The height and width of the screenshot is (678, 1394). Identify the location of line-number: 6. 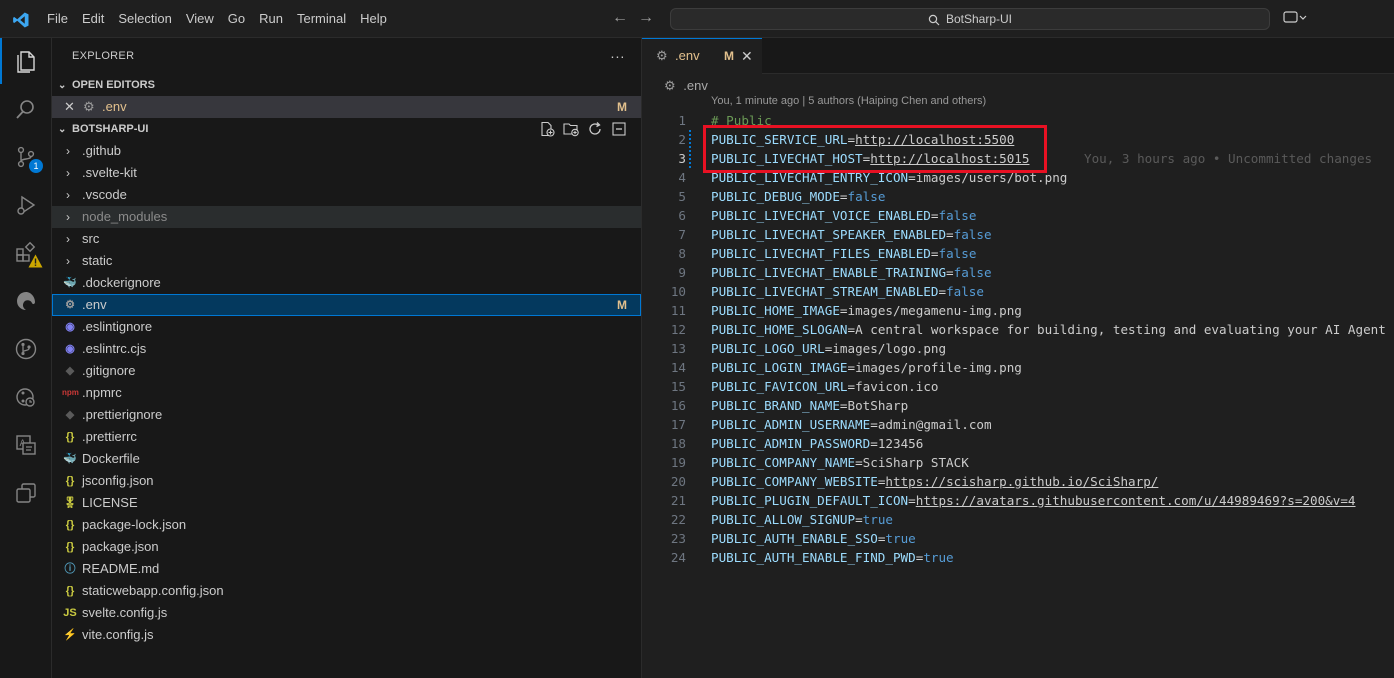
(682, 215).